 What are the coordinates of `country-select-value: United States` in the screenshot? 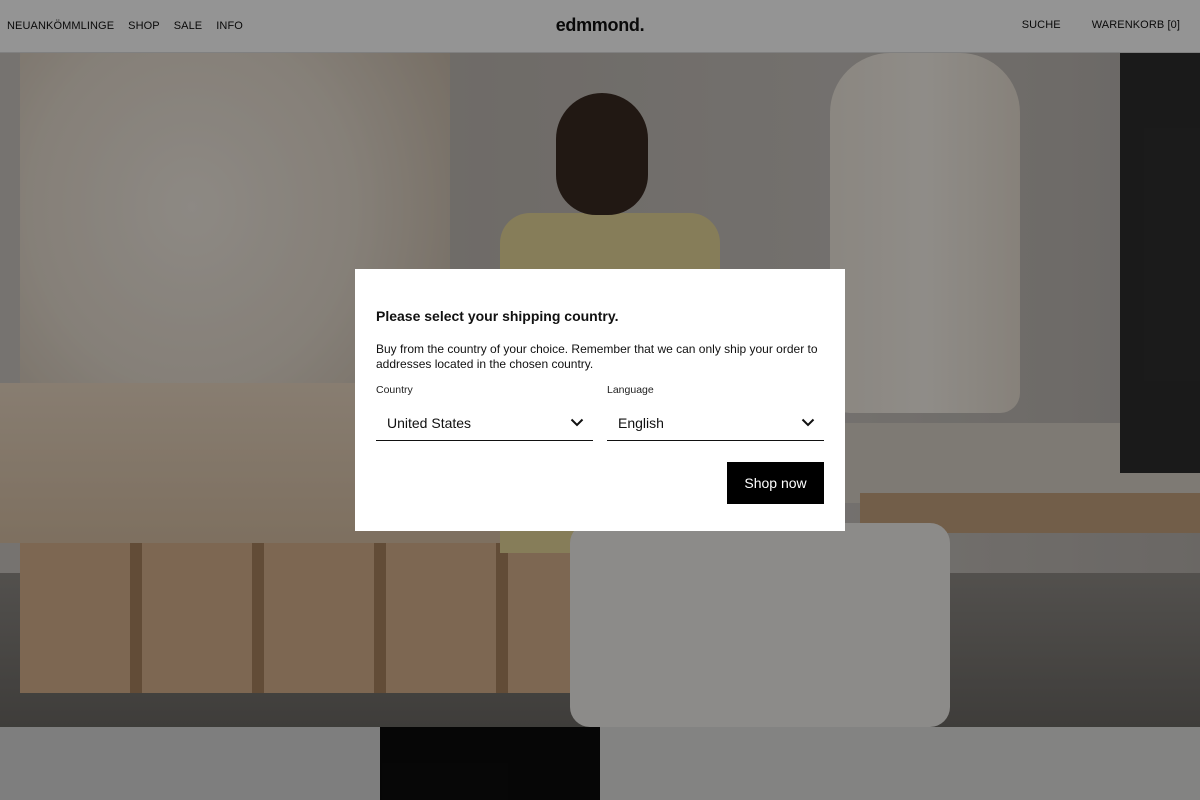 It's located at (429, 422).